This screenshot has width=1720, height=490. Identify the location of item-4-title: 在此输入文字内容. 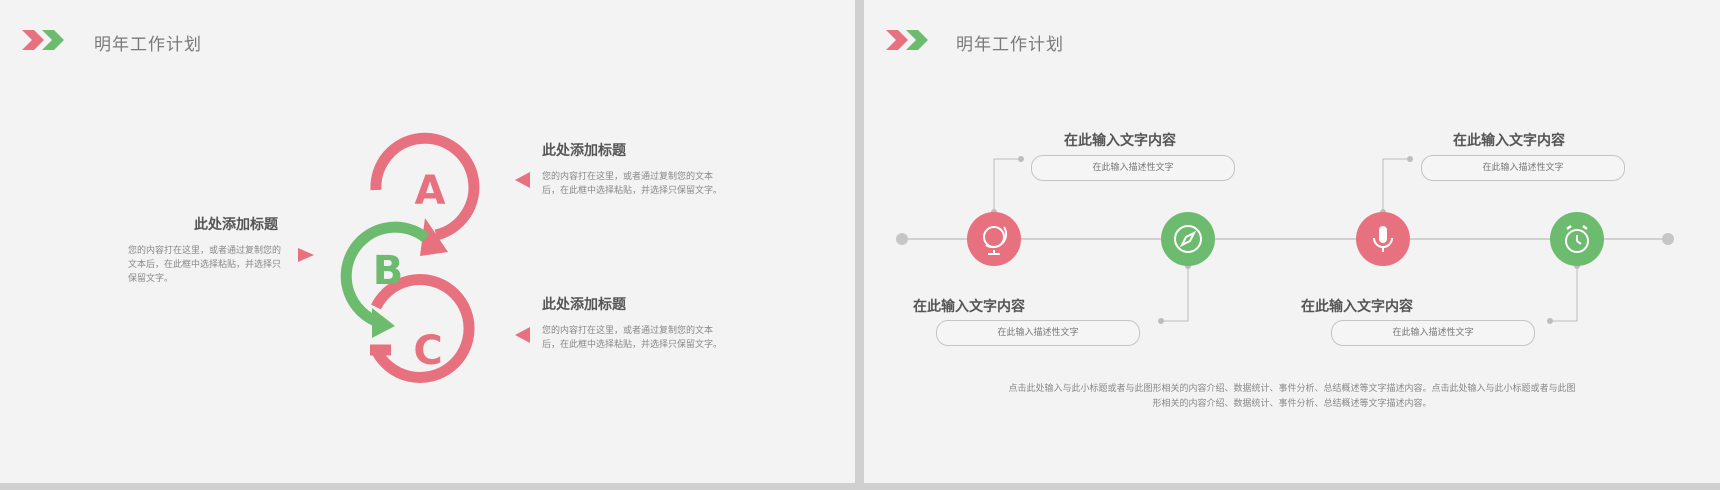
(1357, 307).